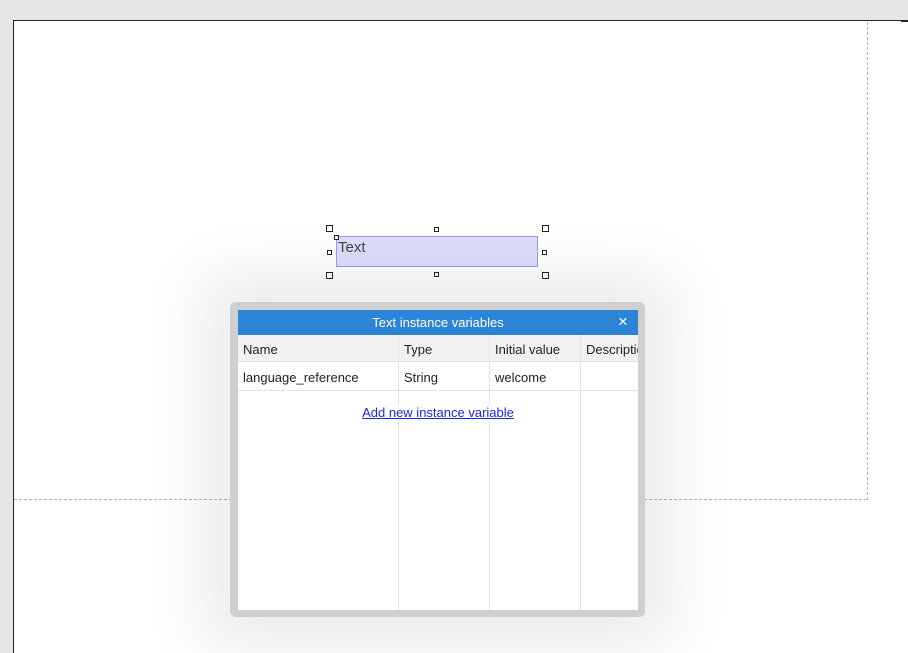  Describe the element at coordinates (436, 229) in the screenshot. I see `resize-handle-top` at that location.